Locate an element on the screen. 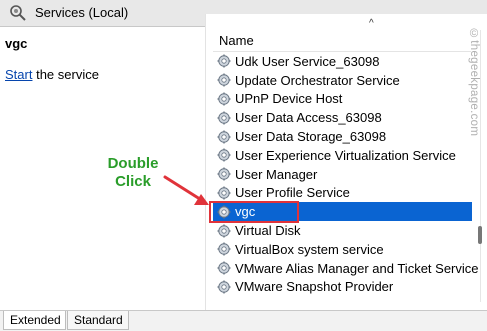  service-row: User Profile Service is located at coordinates (342, 193).